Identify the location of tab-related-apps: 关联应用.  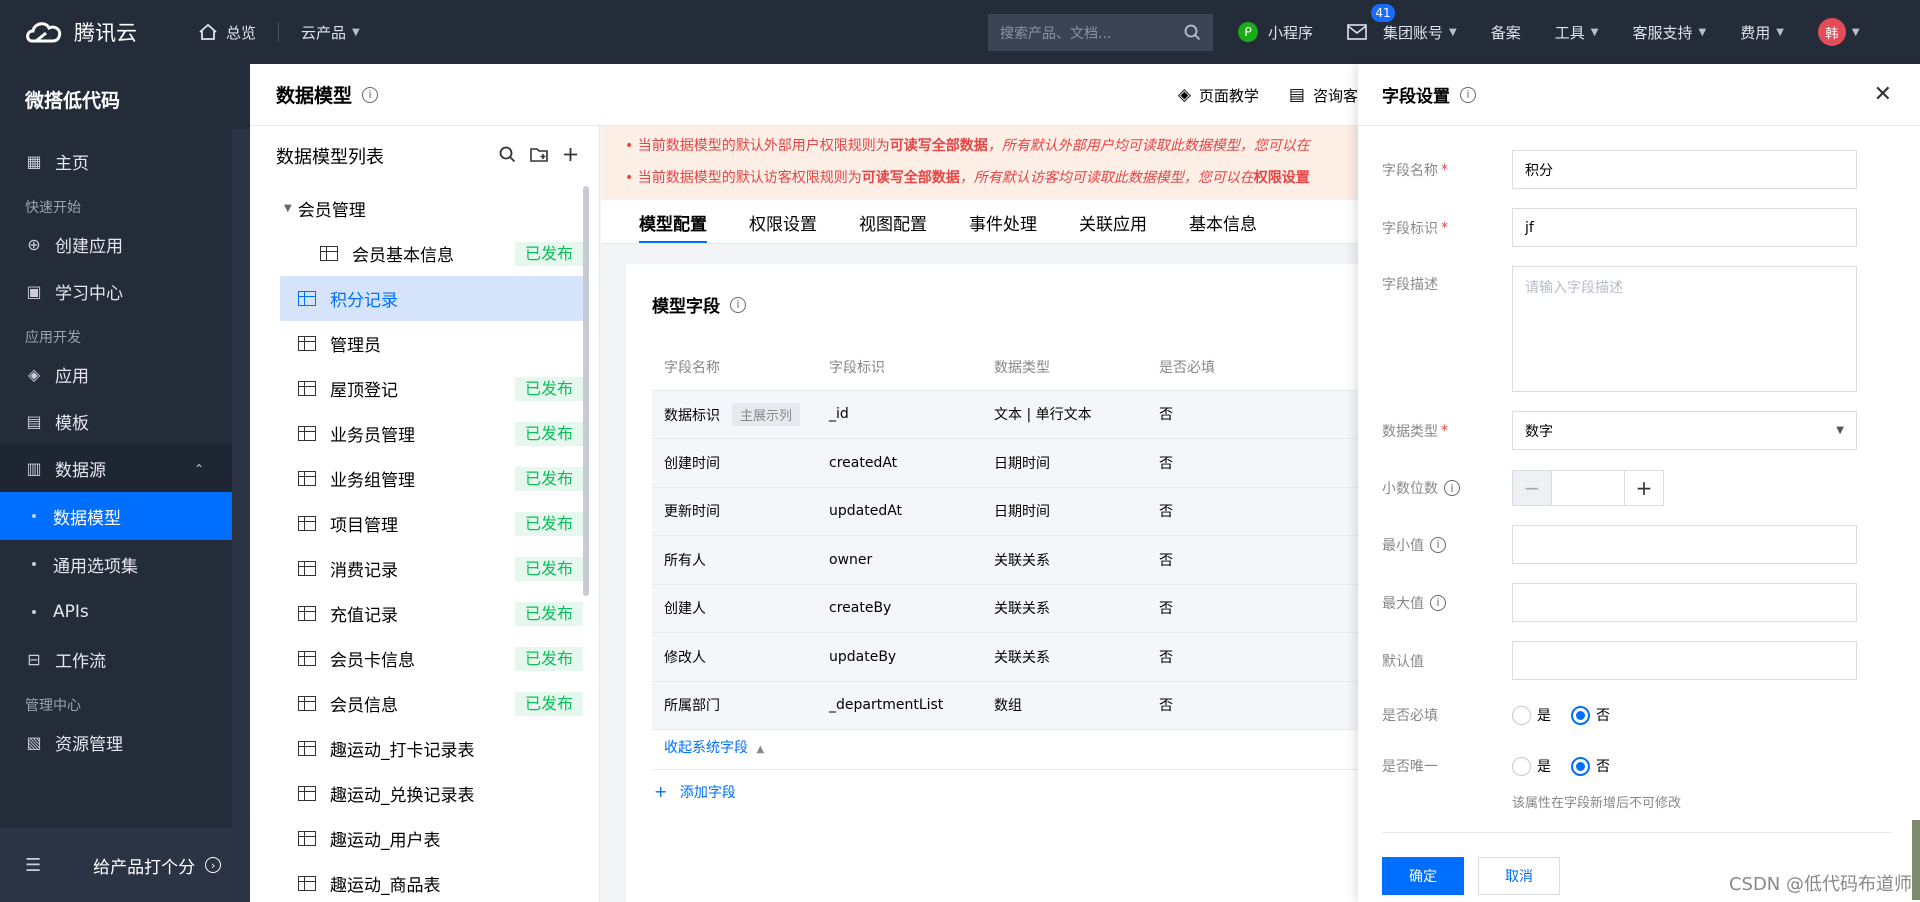
(1113, 226).